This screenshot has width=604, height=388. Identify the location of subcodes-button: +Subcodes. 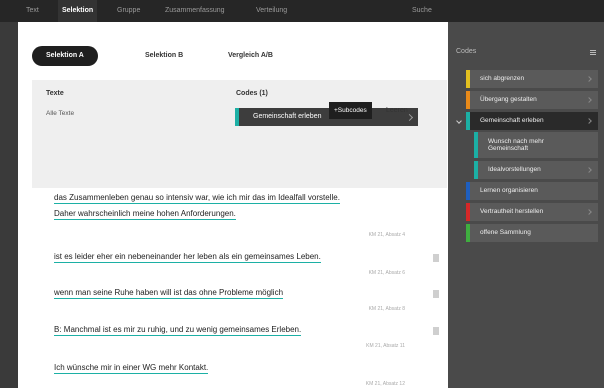
(350, 110).